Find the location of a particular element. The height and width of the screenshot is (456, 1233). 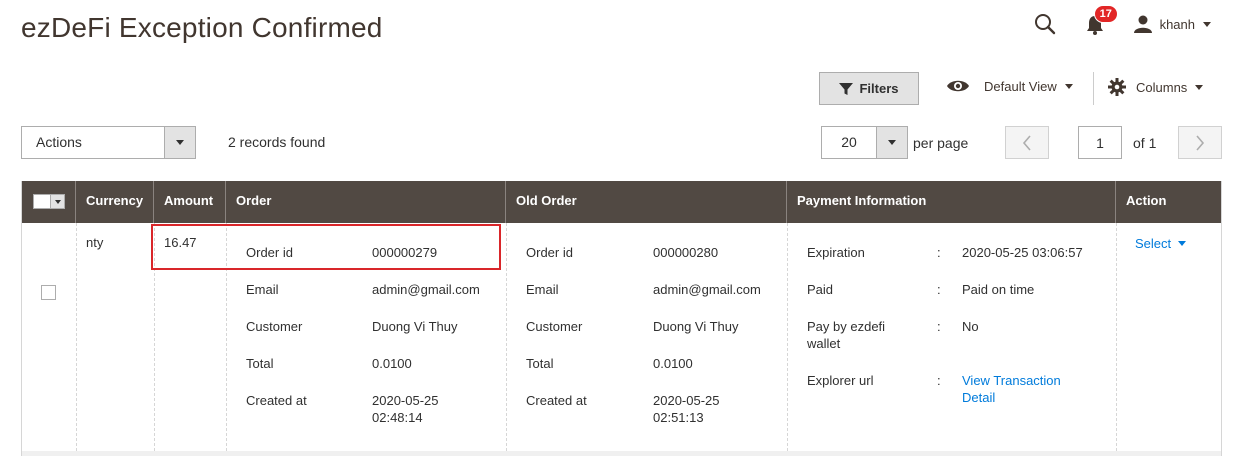

old-order-email-value: admin@gmail.com is located at coordinates (707, 289).